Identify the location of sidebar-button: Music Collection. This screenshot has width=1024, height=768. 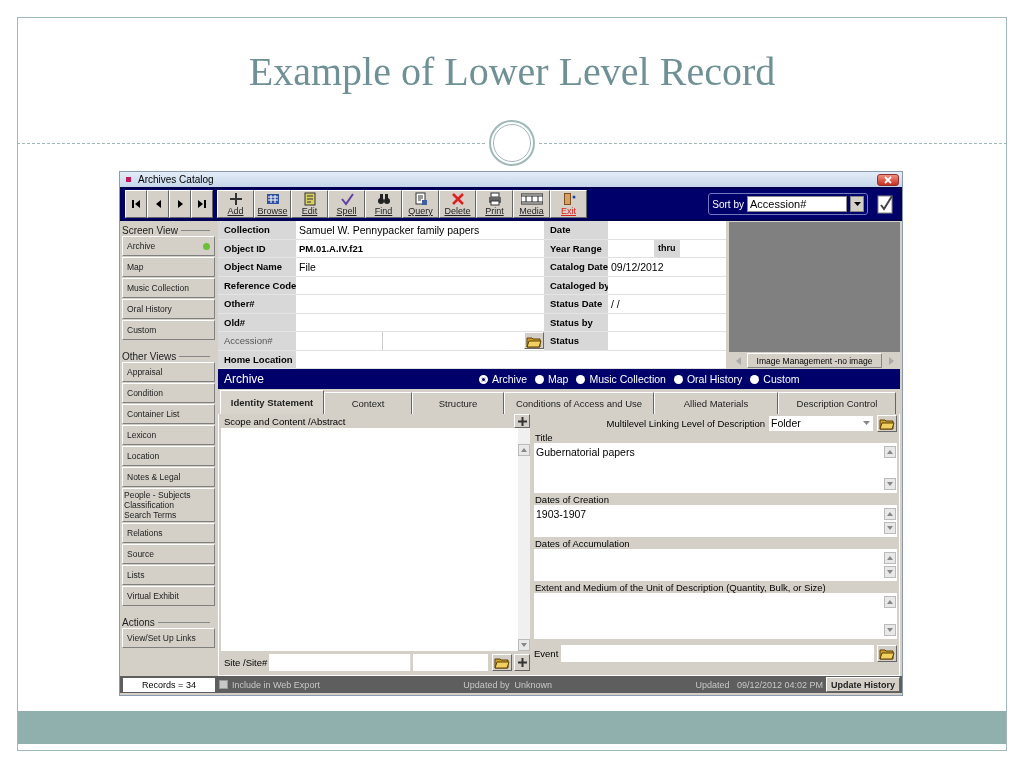
(168, 288).